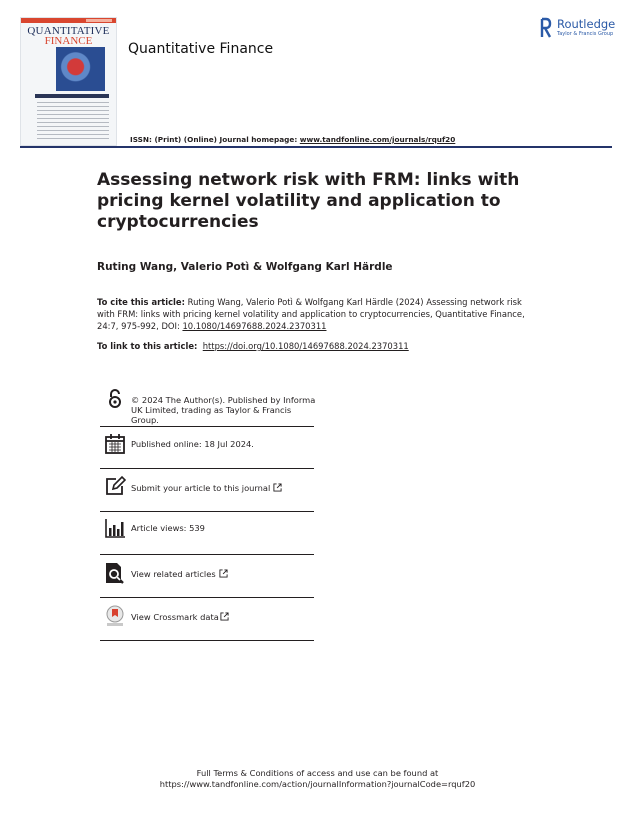 Image resolution: width=635 pixels, height=834 pixels. Describe the element at coordinates (254, 326) in the screenshot. I see `doi-link: 10.1080/14697688.2024.2370311` at that location.